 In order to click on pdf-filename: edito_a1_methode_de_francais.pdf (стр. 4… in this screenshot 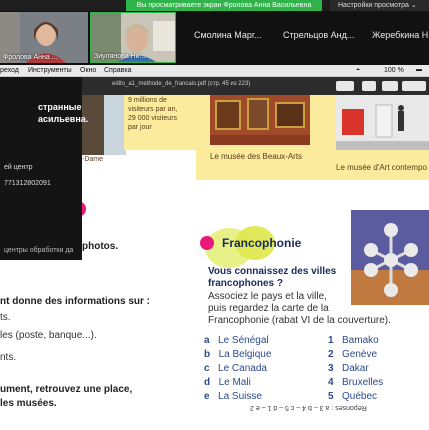, I will do `click(181, 84)`.